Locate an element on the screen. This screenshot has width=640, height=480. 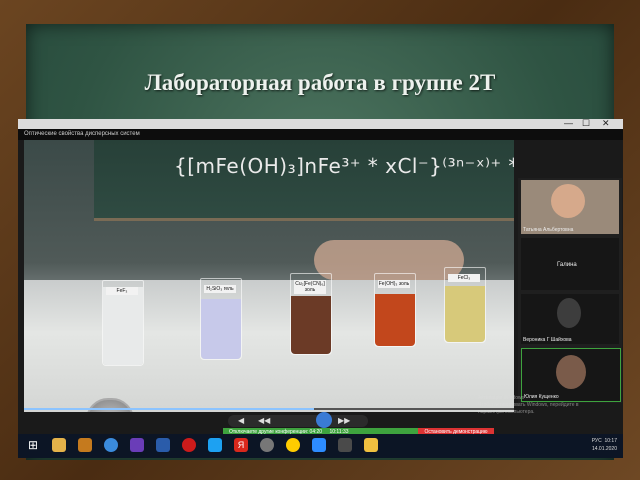
participant-3-avatar is located at coordinates (569, 313).